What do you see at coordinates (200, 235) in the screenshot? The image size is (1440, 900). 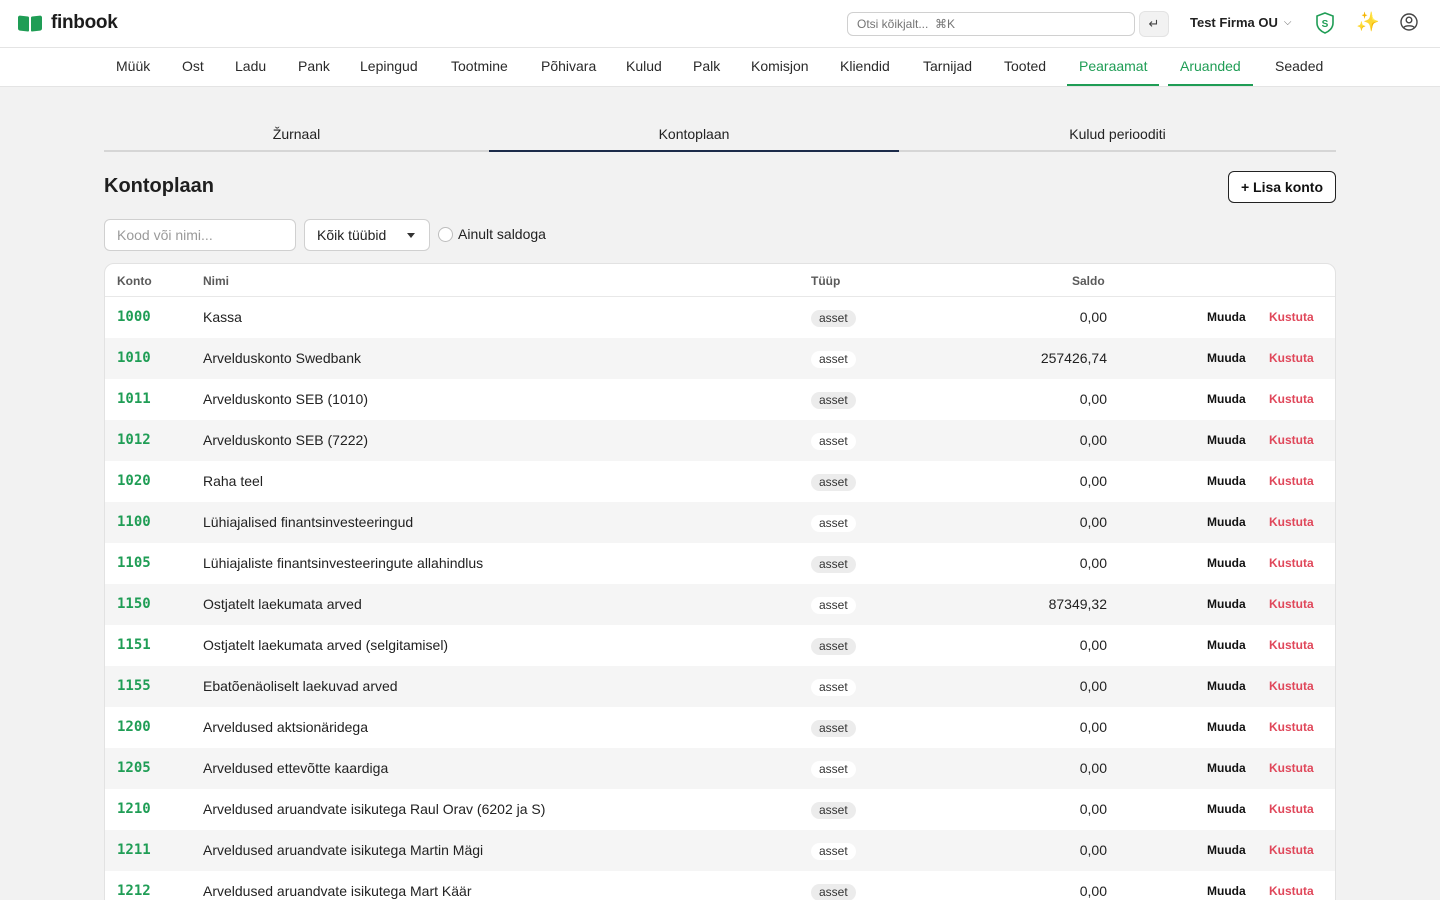 I see `account-filter-input` at bounding box center [200, 235].